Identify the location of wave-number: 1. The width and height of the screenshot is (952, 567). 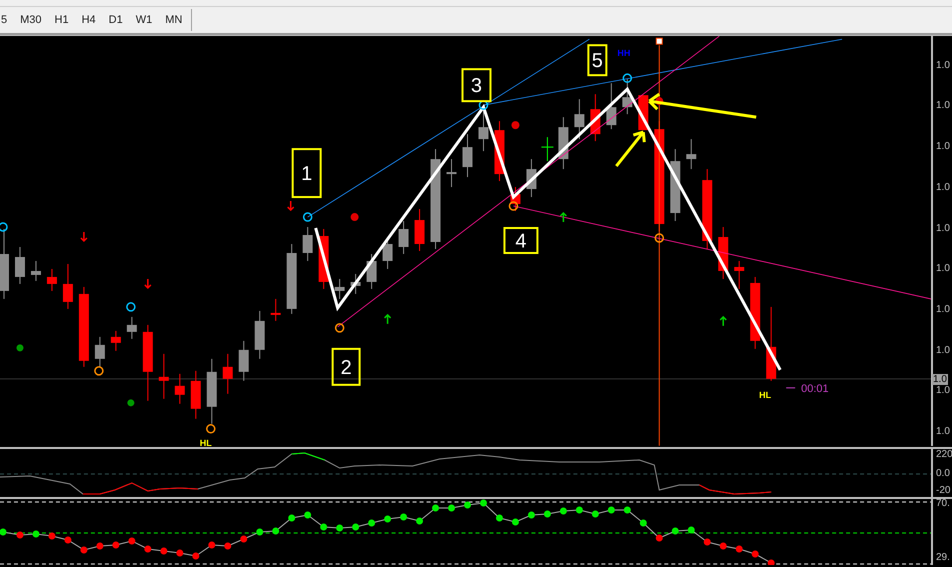
(306, 174).